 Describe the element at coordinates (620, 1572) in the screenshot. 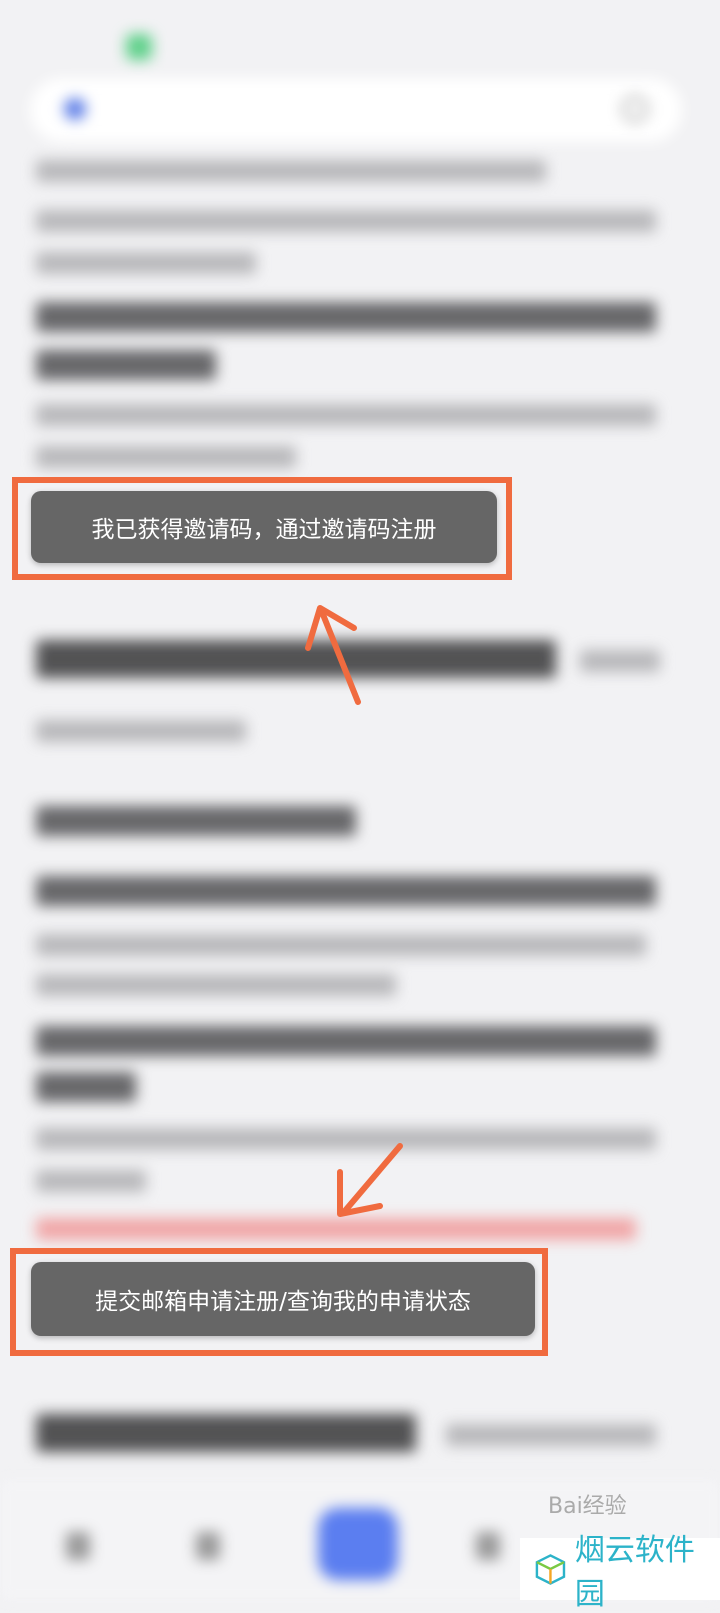

I see `site-watermark: 烟云软件园` at that location.